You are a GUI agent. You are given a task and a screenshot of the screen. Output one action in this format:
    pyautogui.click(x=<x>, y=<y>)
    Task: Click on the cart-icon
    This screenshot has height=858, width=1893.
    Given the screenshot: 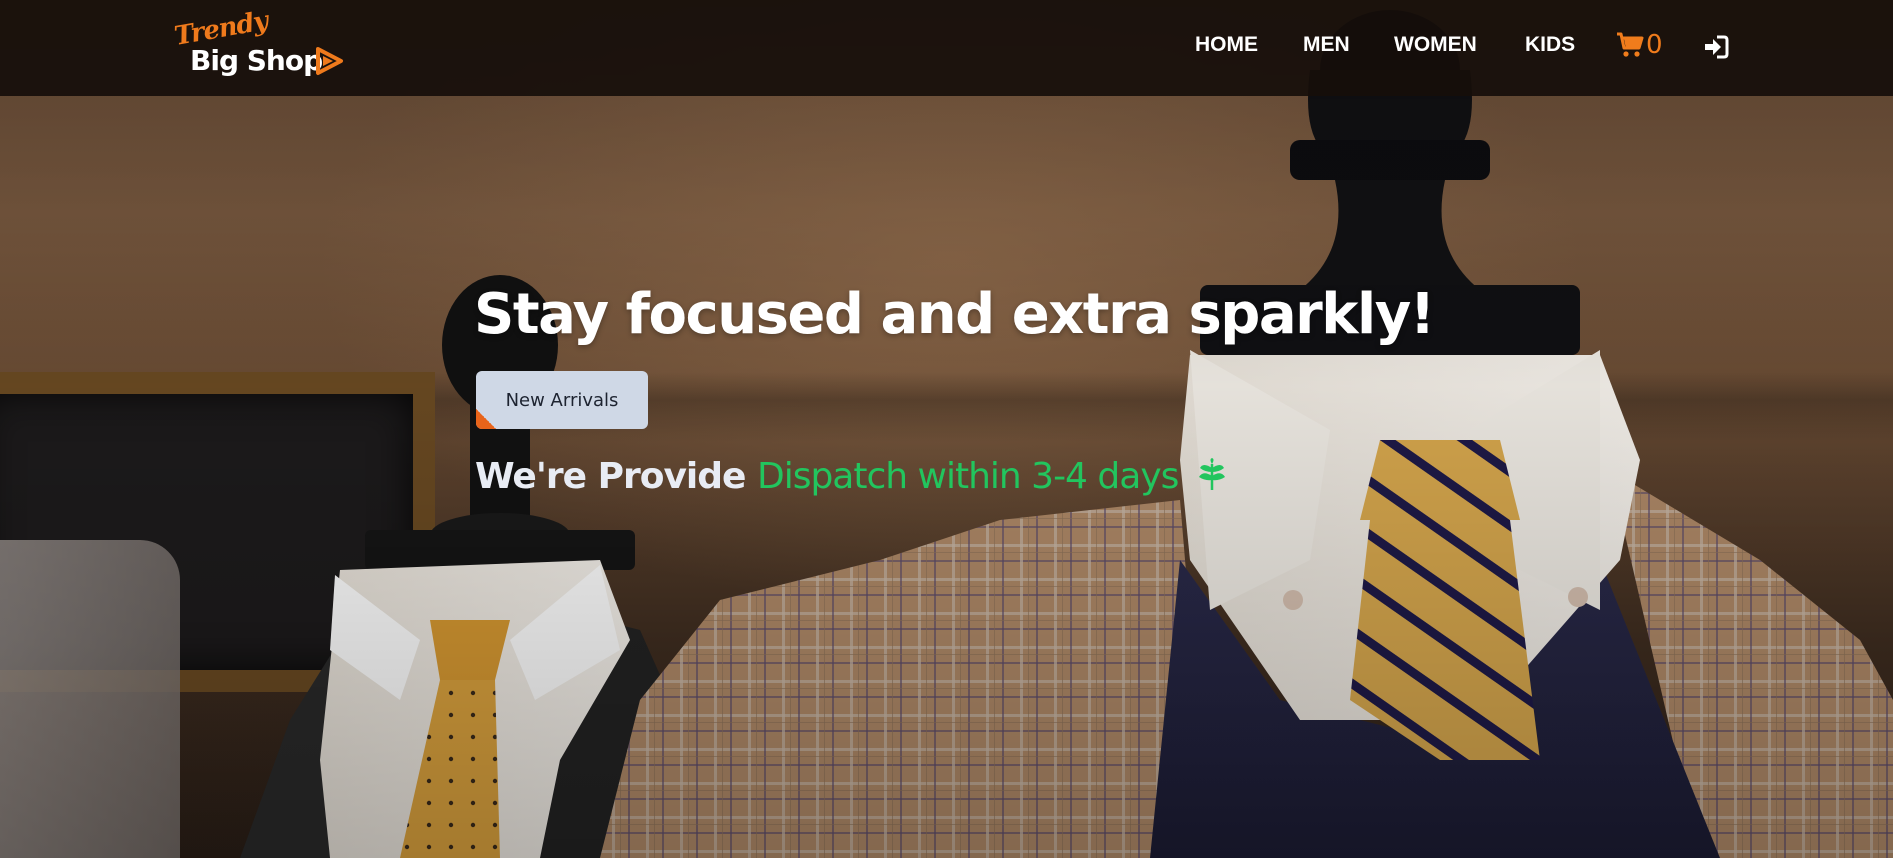 What is the action you would take?
    pyautogui.click(x=1630, y=44)
    